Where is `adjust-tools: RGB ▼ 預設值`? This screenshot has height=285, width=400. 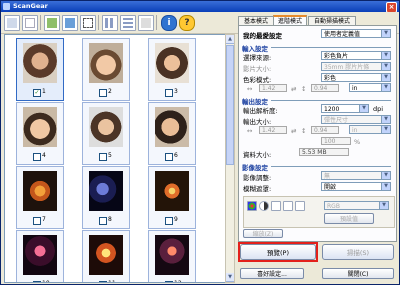 adjust-tools: RGB ▼ 預設值 is located at coordinates (319, 212).